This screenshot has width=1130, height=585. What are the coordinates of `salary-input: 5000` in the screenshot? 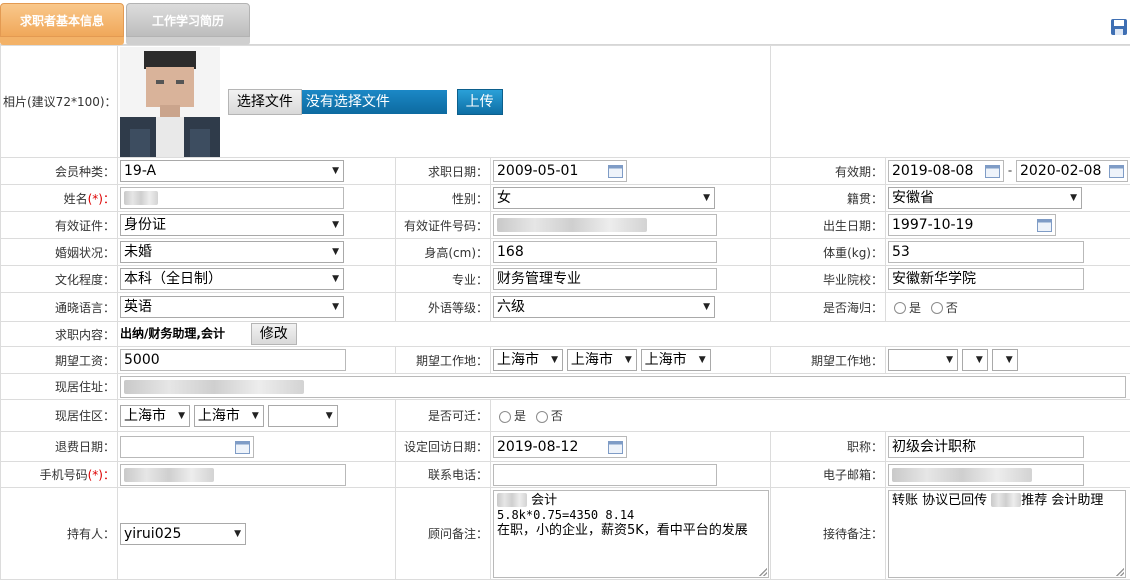 It's located at (233, 360).